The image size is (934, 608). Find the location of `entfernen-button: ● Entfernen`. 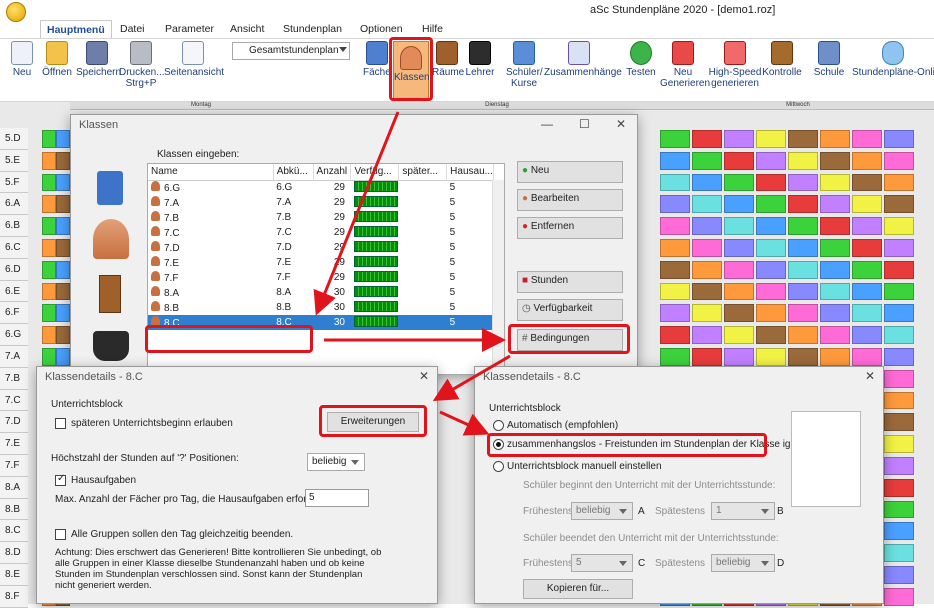

entfernen-button: ● Entfernen is located at coordinates (570, 228).